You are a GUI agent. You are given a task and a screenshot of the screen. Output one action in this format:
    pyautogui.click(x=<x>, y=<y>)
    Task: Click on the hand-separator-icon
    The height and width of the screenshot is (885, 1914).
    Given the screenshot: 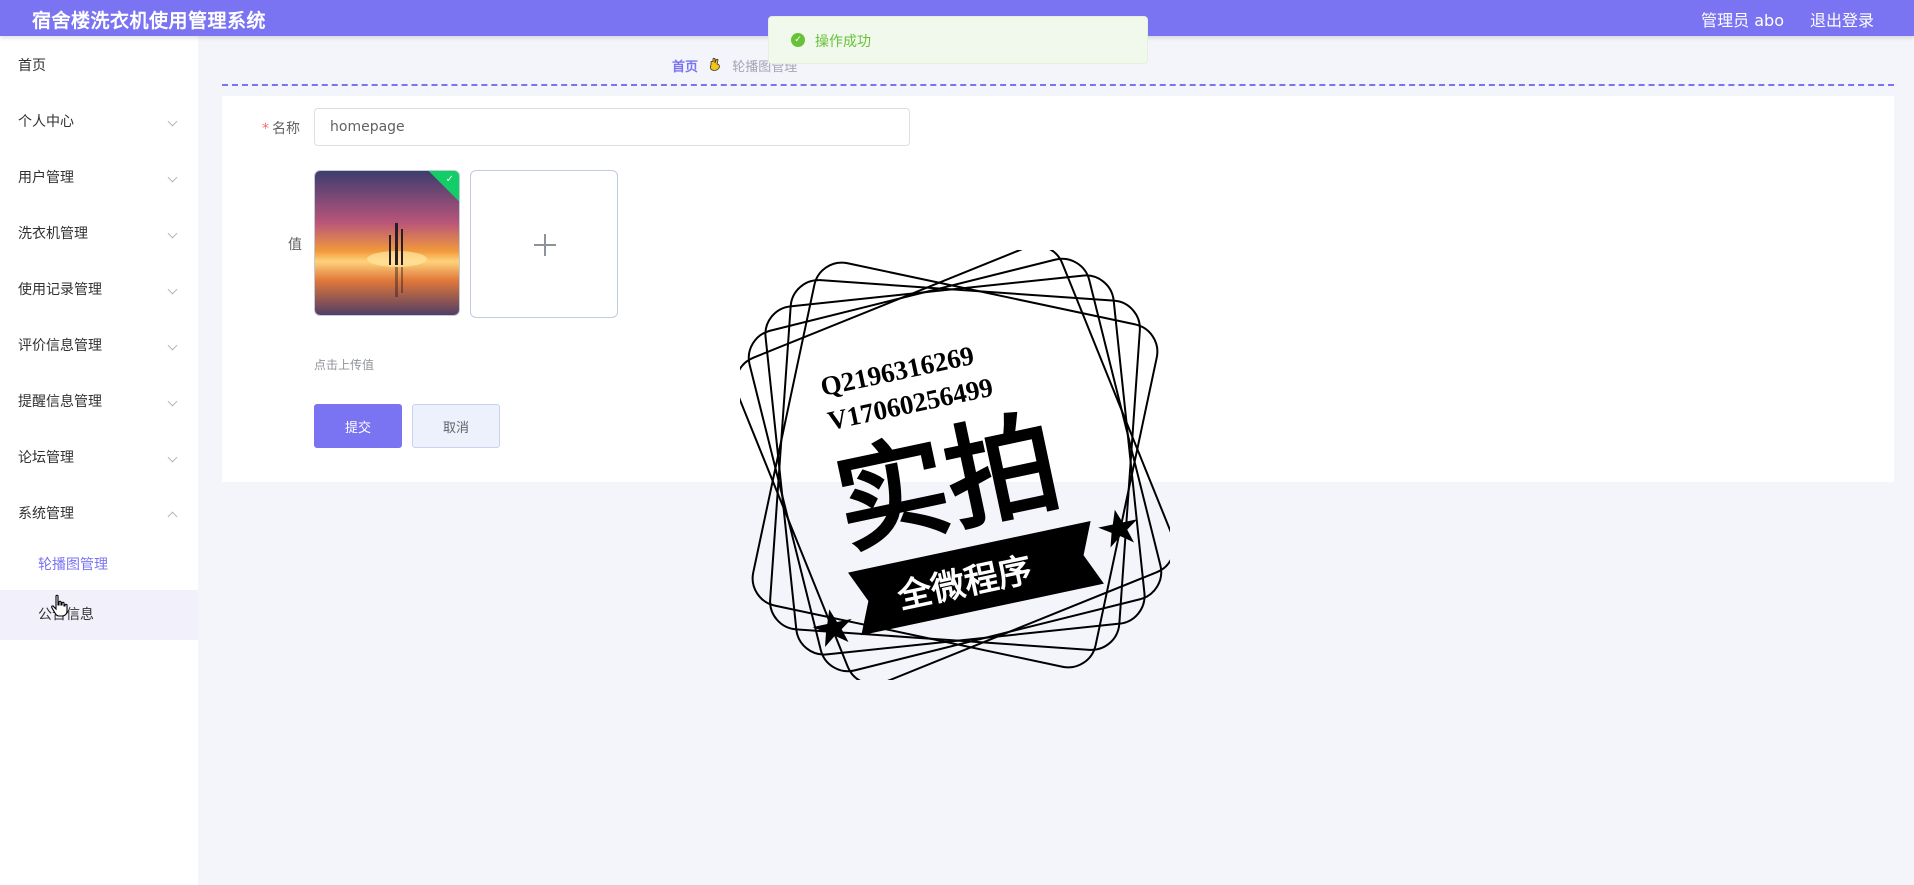 What is the action you would take?
    pyautogui.click(x=715, y=64)
    